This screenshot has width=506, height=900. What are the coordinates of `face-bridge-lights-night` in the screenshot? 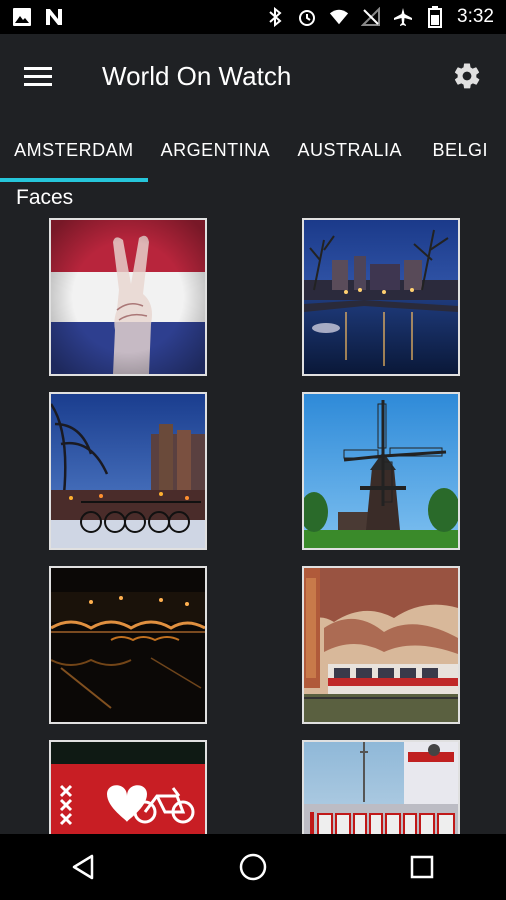 It's located at (128, 645).